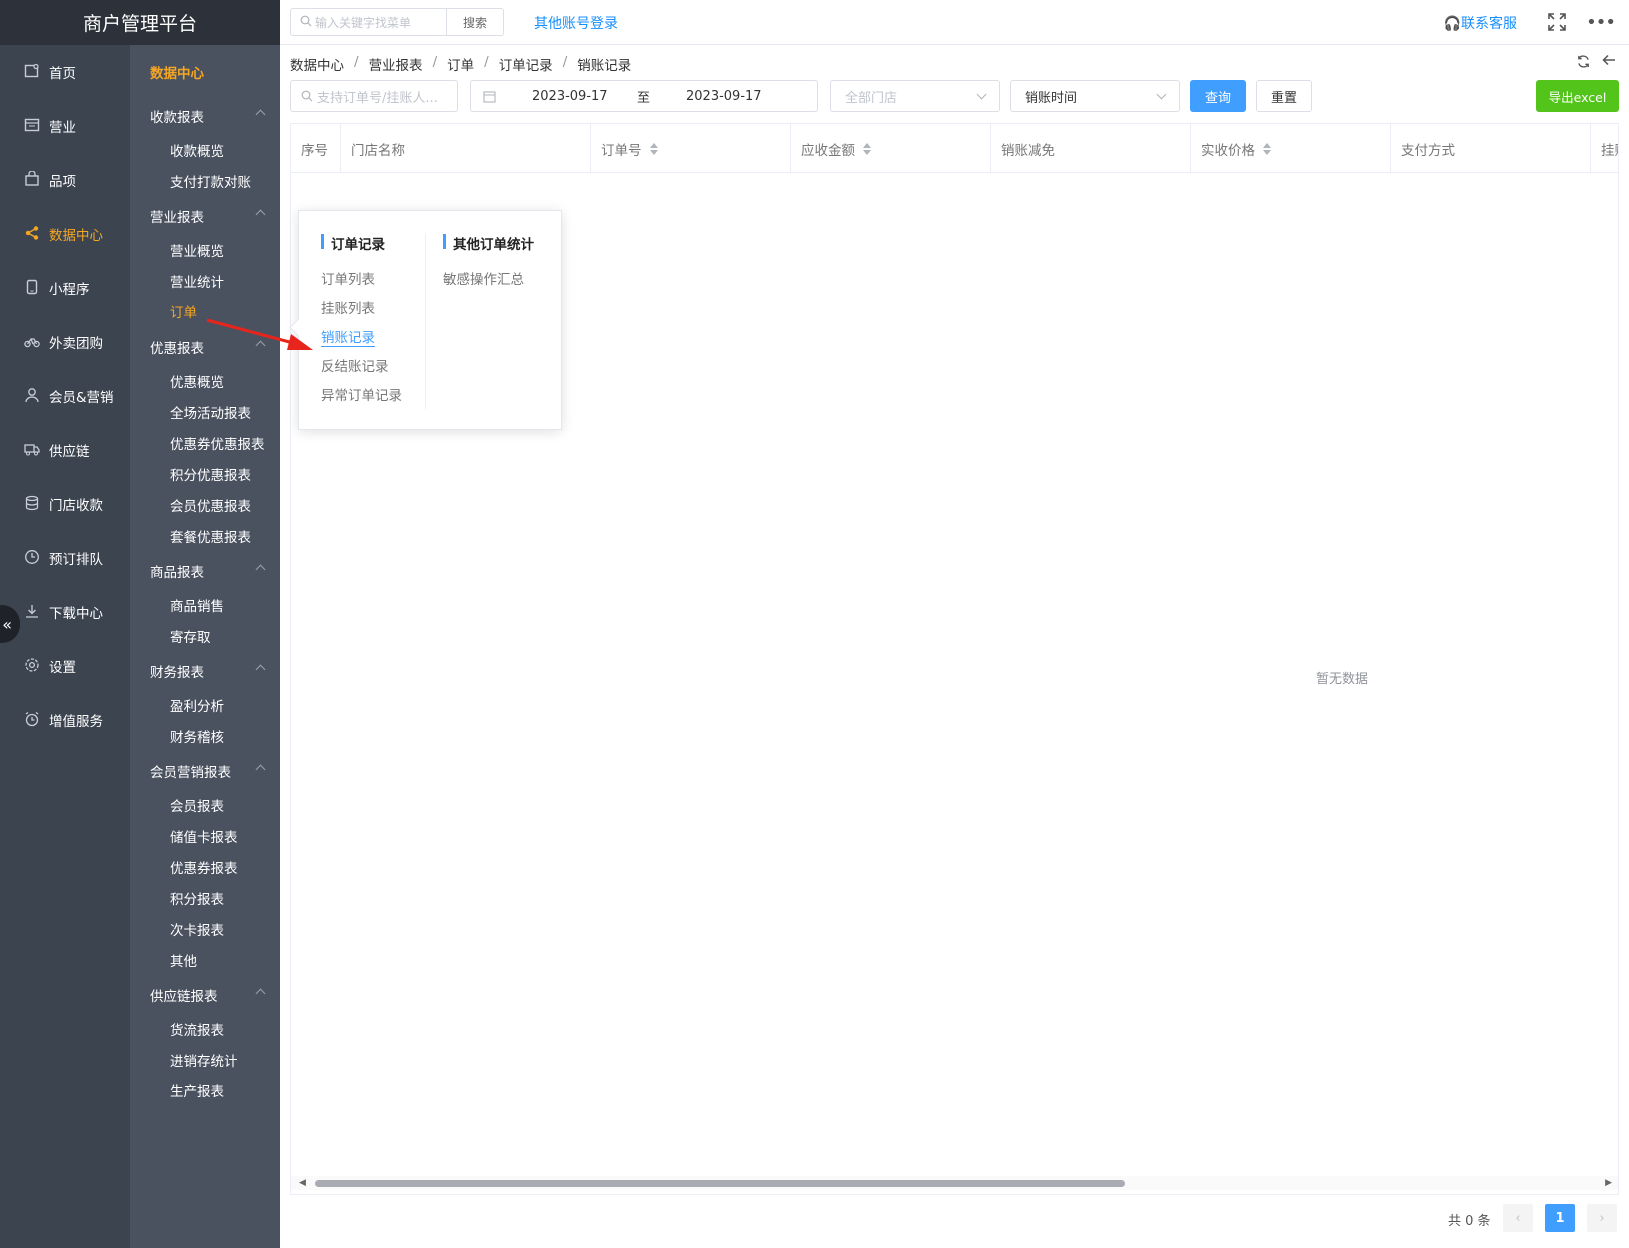  What do you see at coordinates (197, 898) in the screenshot?
I see `subnav-item: 积分报表` at bounding box center [197, 898].